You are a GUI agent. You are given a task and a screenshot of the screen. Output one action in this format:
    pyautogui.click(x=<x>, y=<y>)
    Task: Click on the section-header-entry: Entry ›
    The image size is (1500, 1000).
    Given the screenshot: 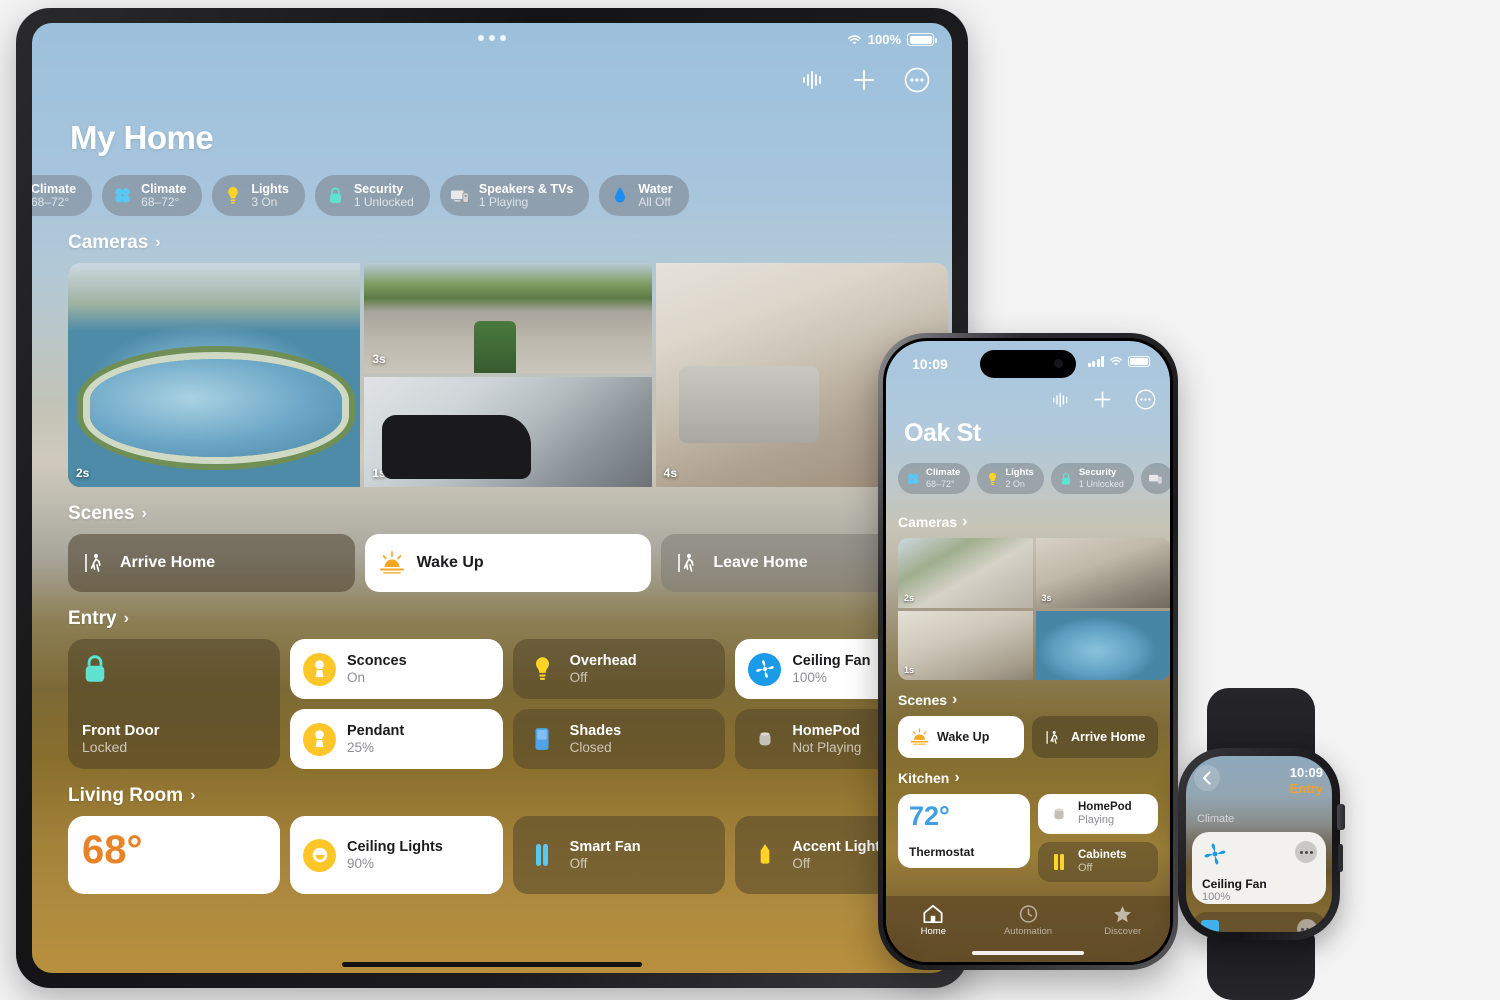 What is the action you would take?
    pyautogui.click(x=500, y=619)
    